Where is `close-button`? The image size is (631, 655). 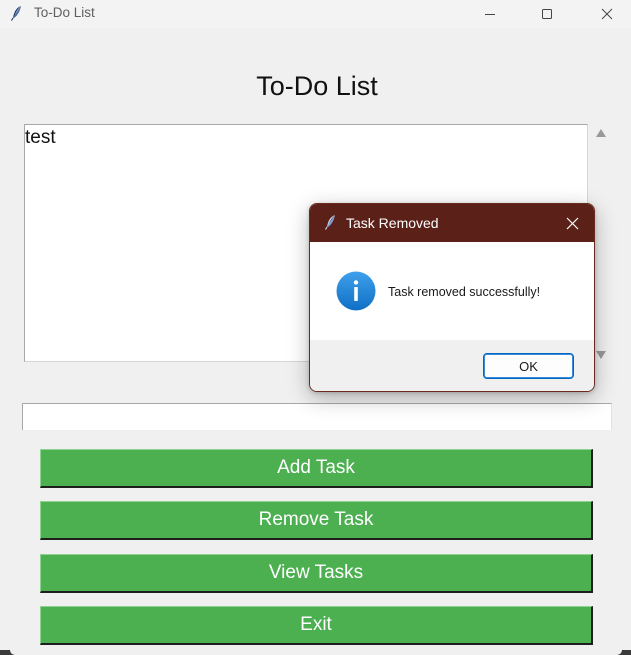 close-button is located at coordinates (607, 14).